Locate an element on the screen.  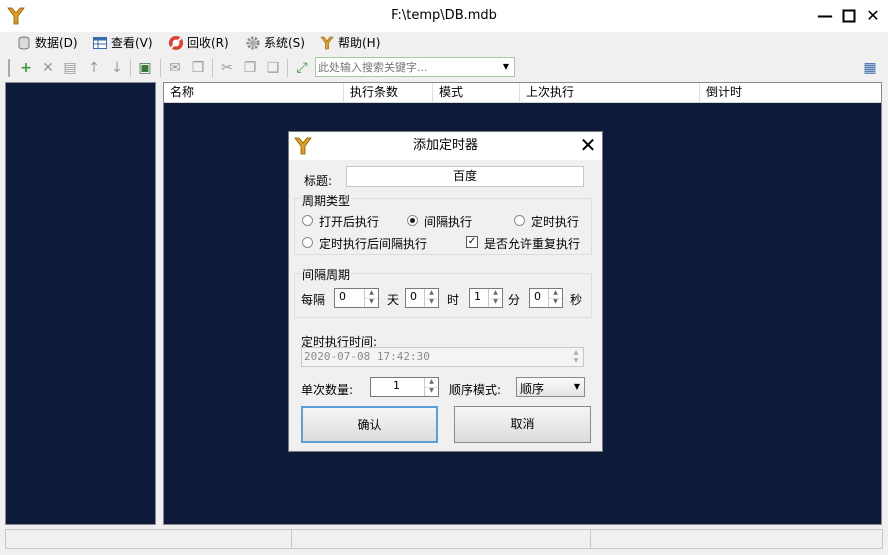
allow-repeat-checkbox: ✓ is located at coordinates (472, 242).